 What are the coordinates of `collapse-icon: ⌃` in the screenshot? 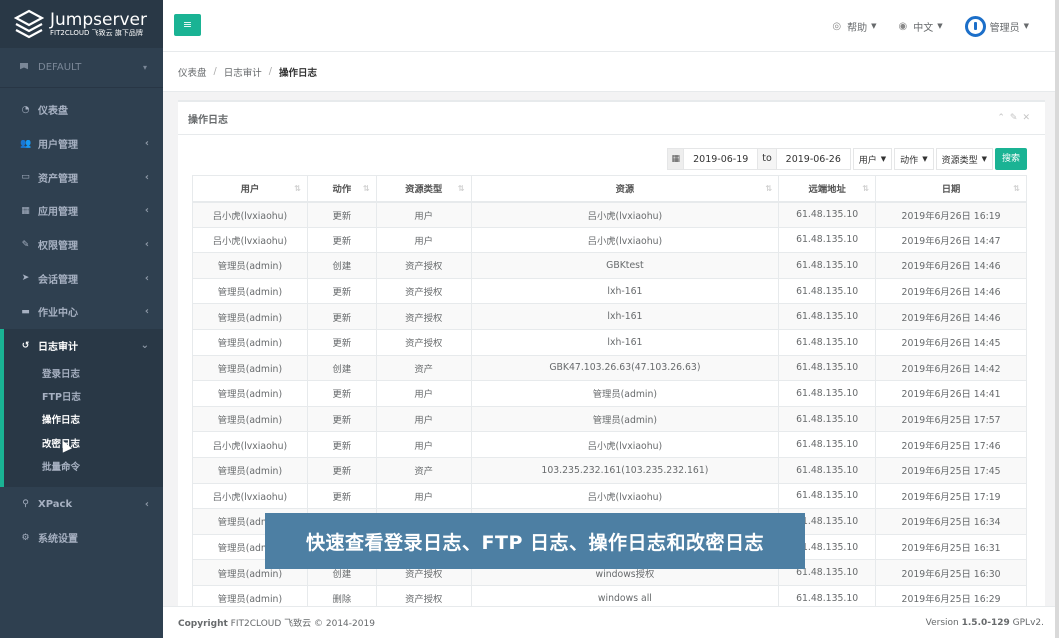 It's located at (1003, 118).